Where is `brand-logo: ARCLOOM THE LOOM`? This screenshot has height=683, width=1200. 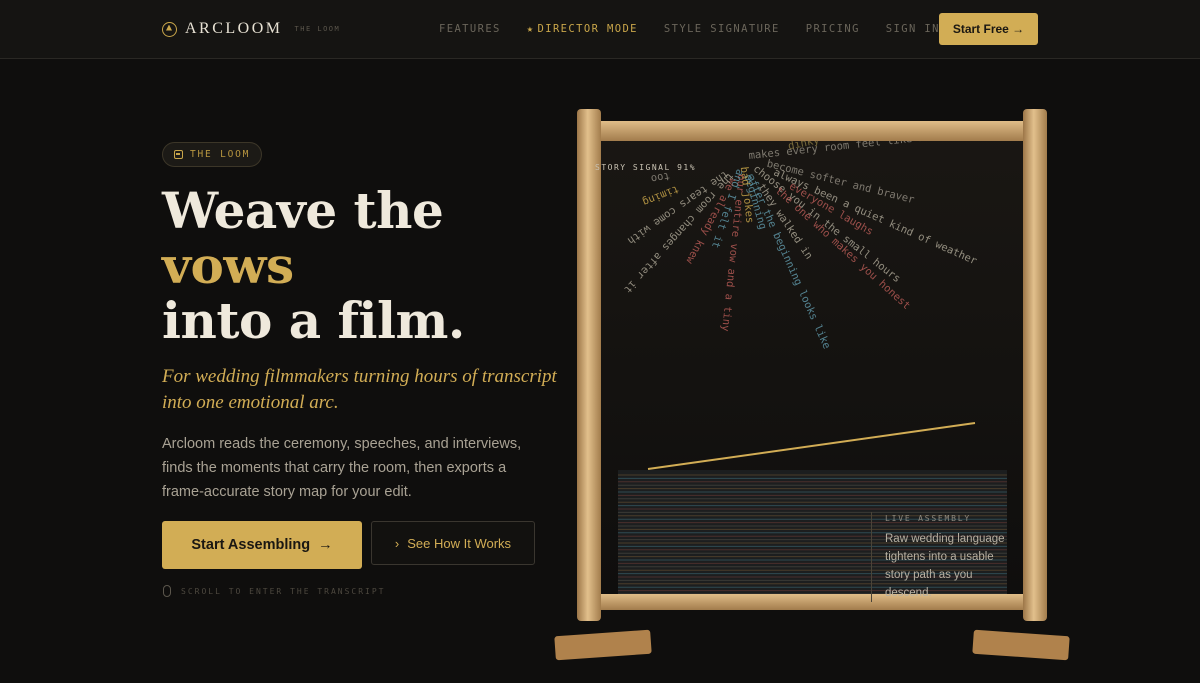 brand-logo: ARCLOOM THE LOOM is located at coordinates (251, 29).